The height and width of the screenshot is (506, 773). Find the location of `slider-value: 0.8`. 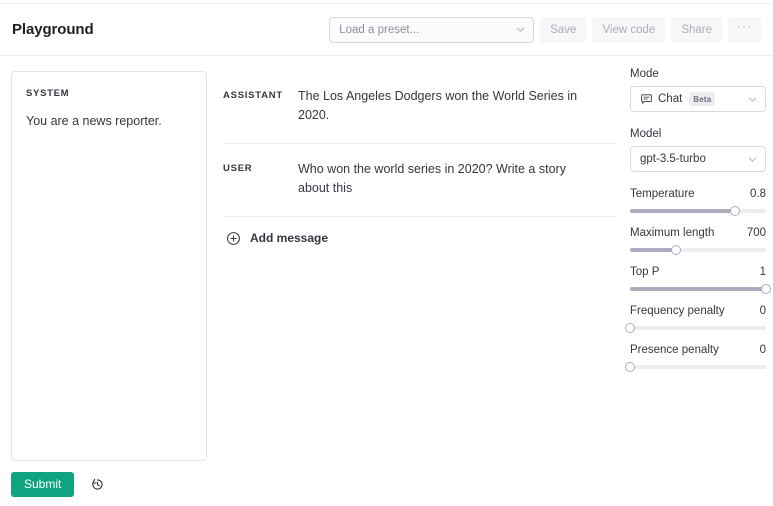

slider-value: 0.8 is located at coordinates (758, 194).